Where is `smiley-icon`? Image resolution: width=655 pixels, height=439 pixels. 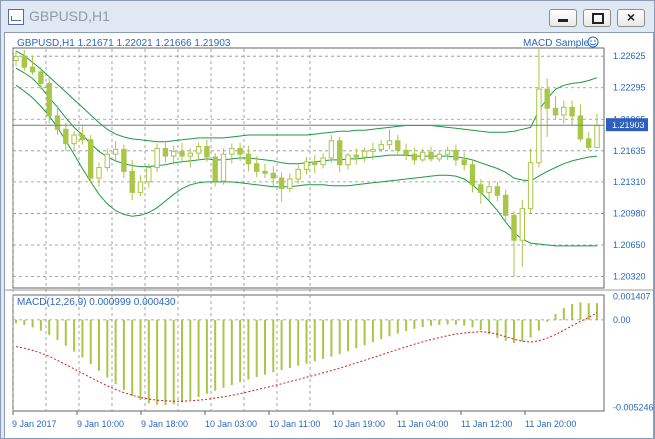
smiley-icon is located at coordinates (593, 42).